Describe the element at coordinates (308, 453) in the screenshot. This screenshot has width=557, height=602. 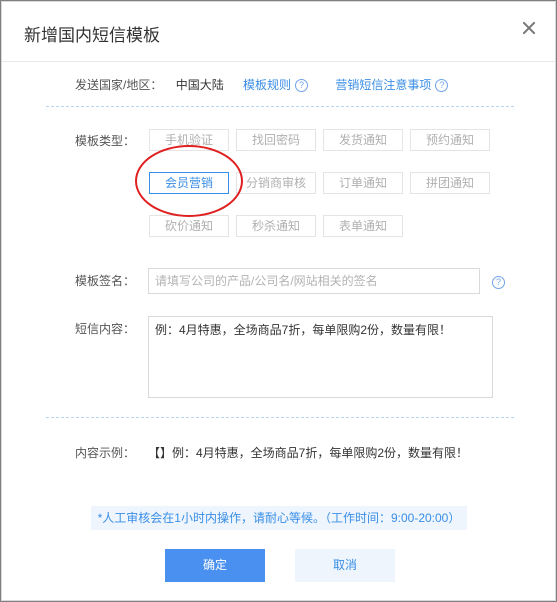
I see `example-text: 【】例：4月特惠，全场商品7折，每单限购2份，数量有限！` at that location.